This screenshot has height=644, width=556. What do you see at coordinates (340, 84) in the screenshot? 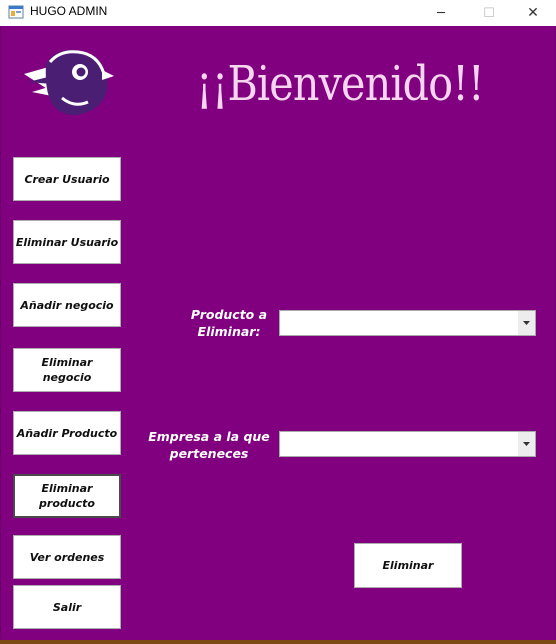
I see `welcome-heading: ¡¡Bienvenido!!` at bounding box center [340, 84].